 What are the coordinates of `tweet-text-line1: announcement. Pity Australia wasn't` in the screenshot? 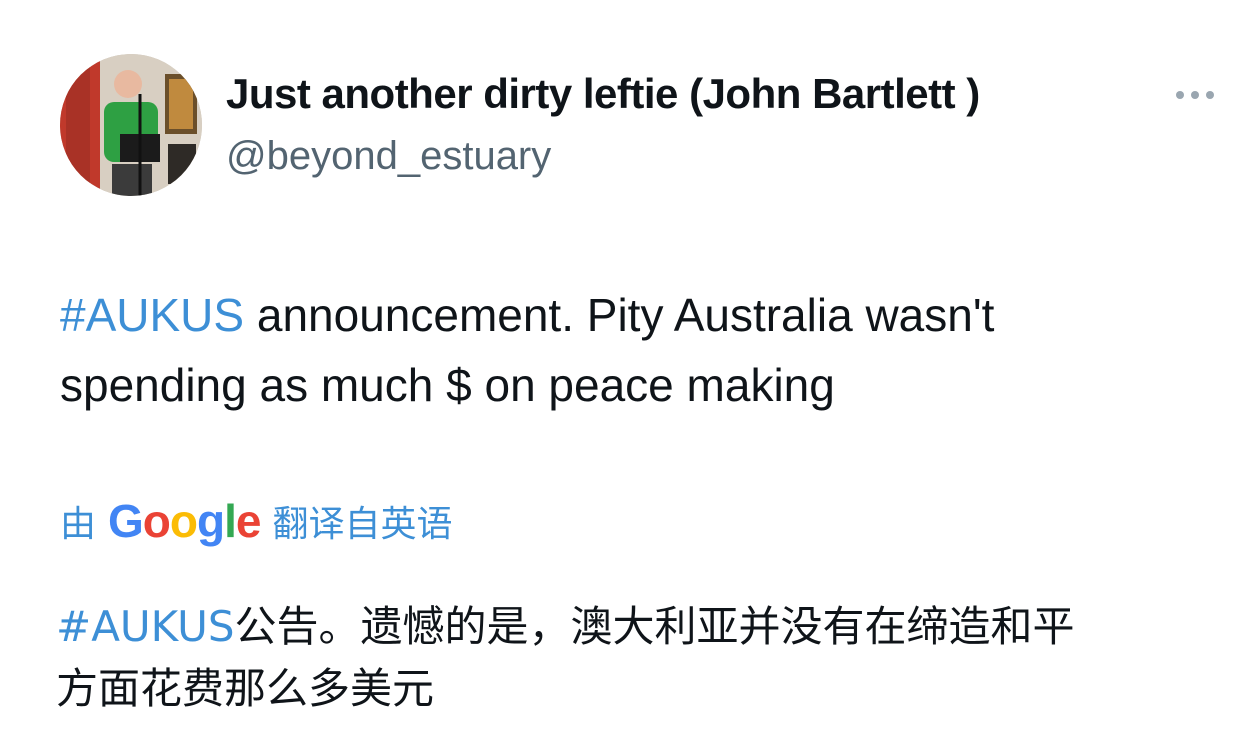 It's located at (619, 315).